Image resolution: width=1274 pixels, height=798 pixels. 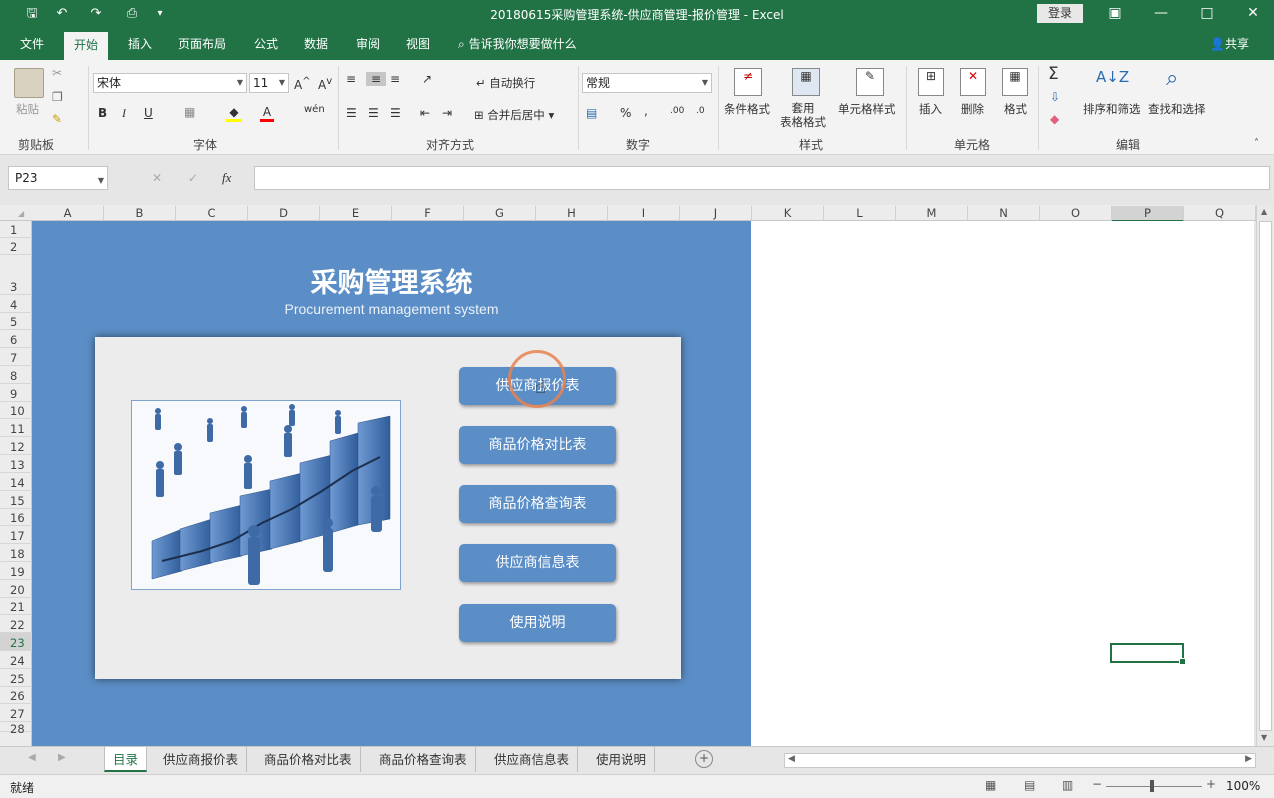 I want to click on align-center-icon: ☰, so click(x=373, y=113).